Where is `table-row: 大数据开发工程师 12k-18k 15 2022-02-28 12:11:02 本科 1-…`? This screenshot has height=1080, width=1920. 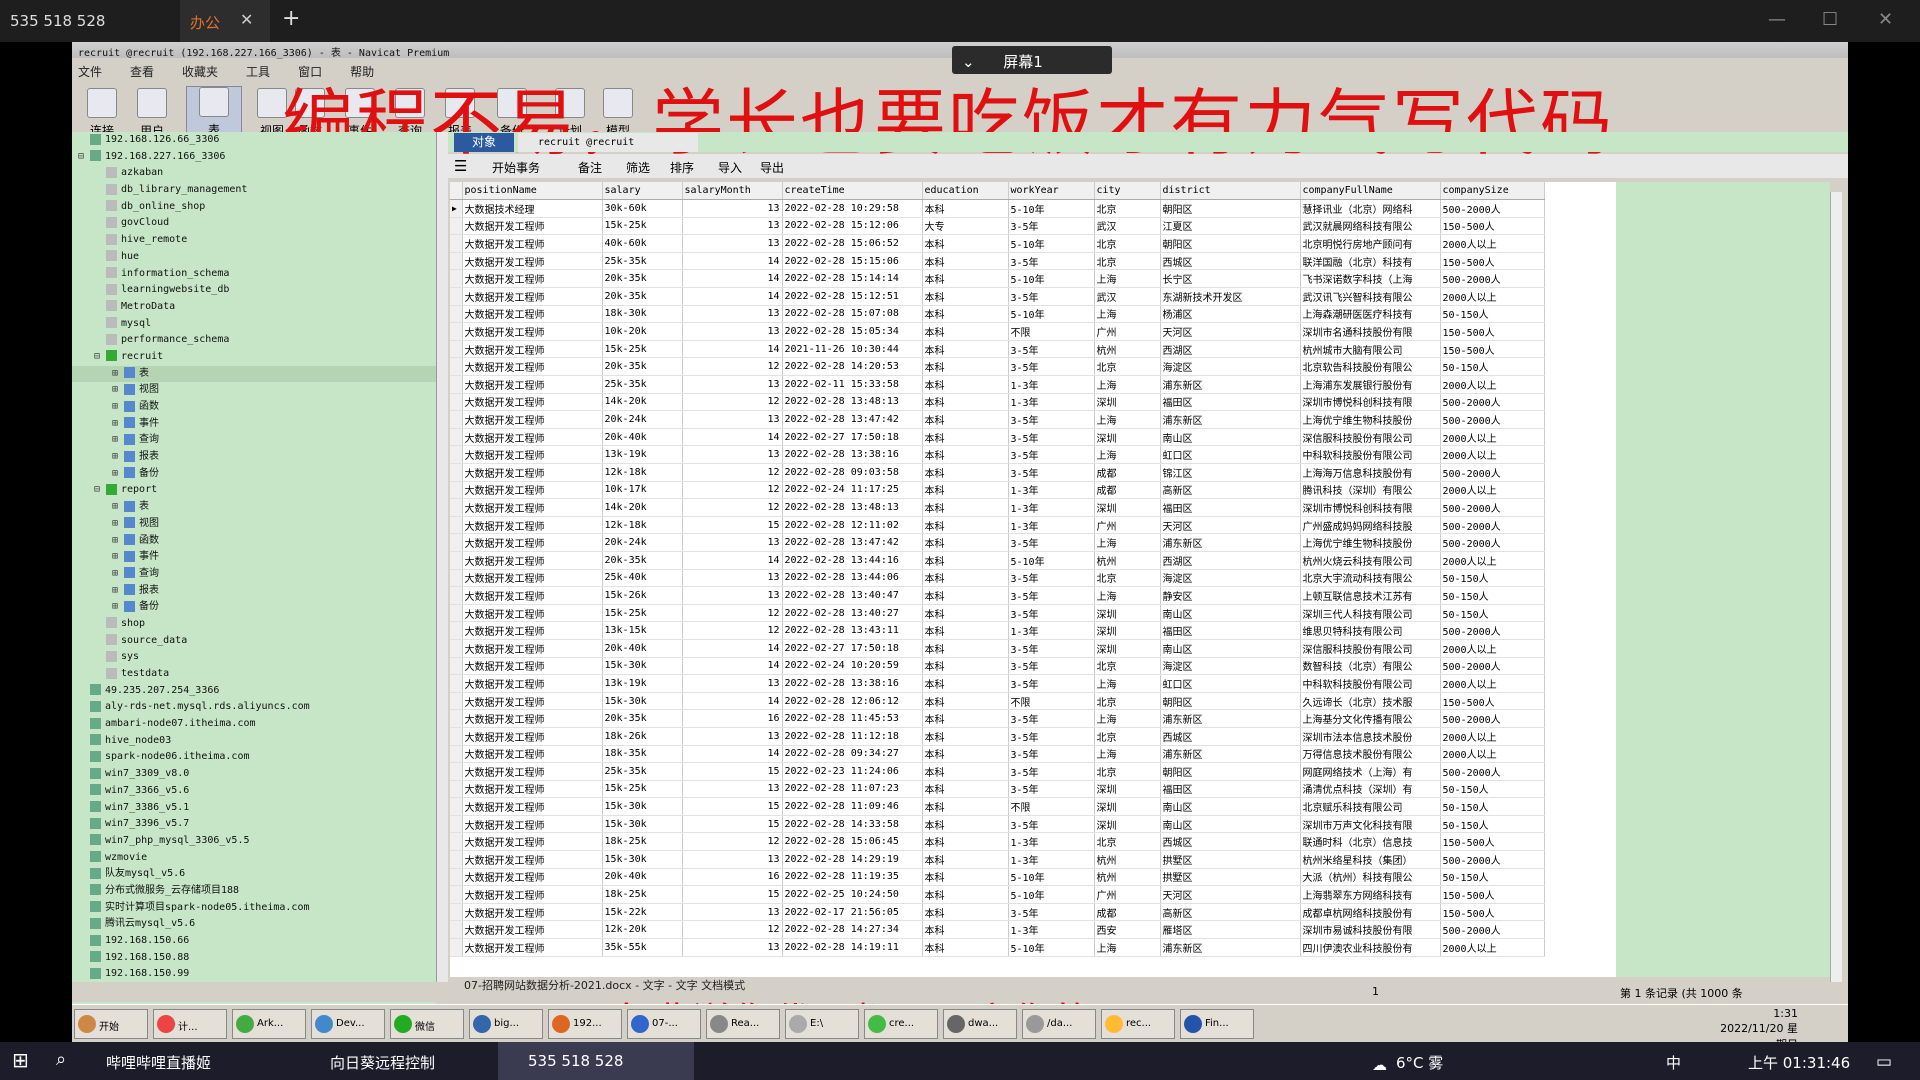 table-row: 大数据开发工程师 12k-18k 15 2022-02-28 12:11:02 本科 1-… is located at coordinates (997, 525).